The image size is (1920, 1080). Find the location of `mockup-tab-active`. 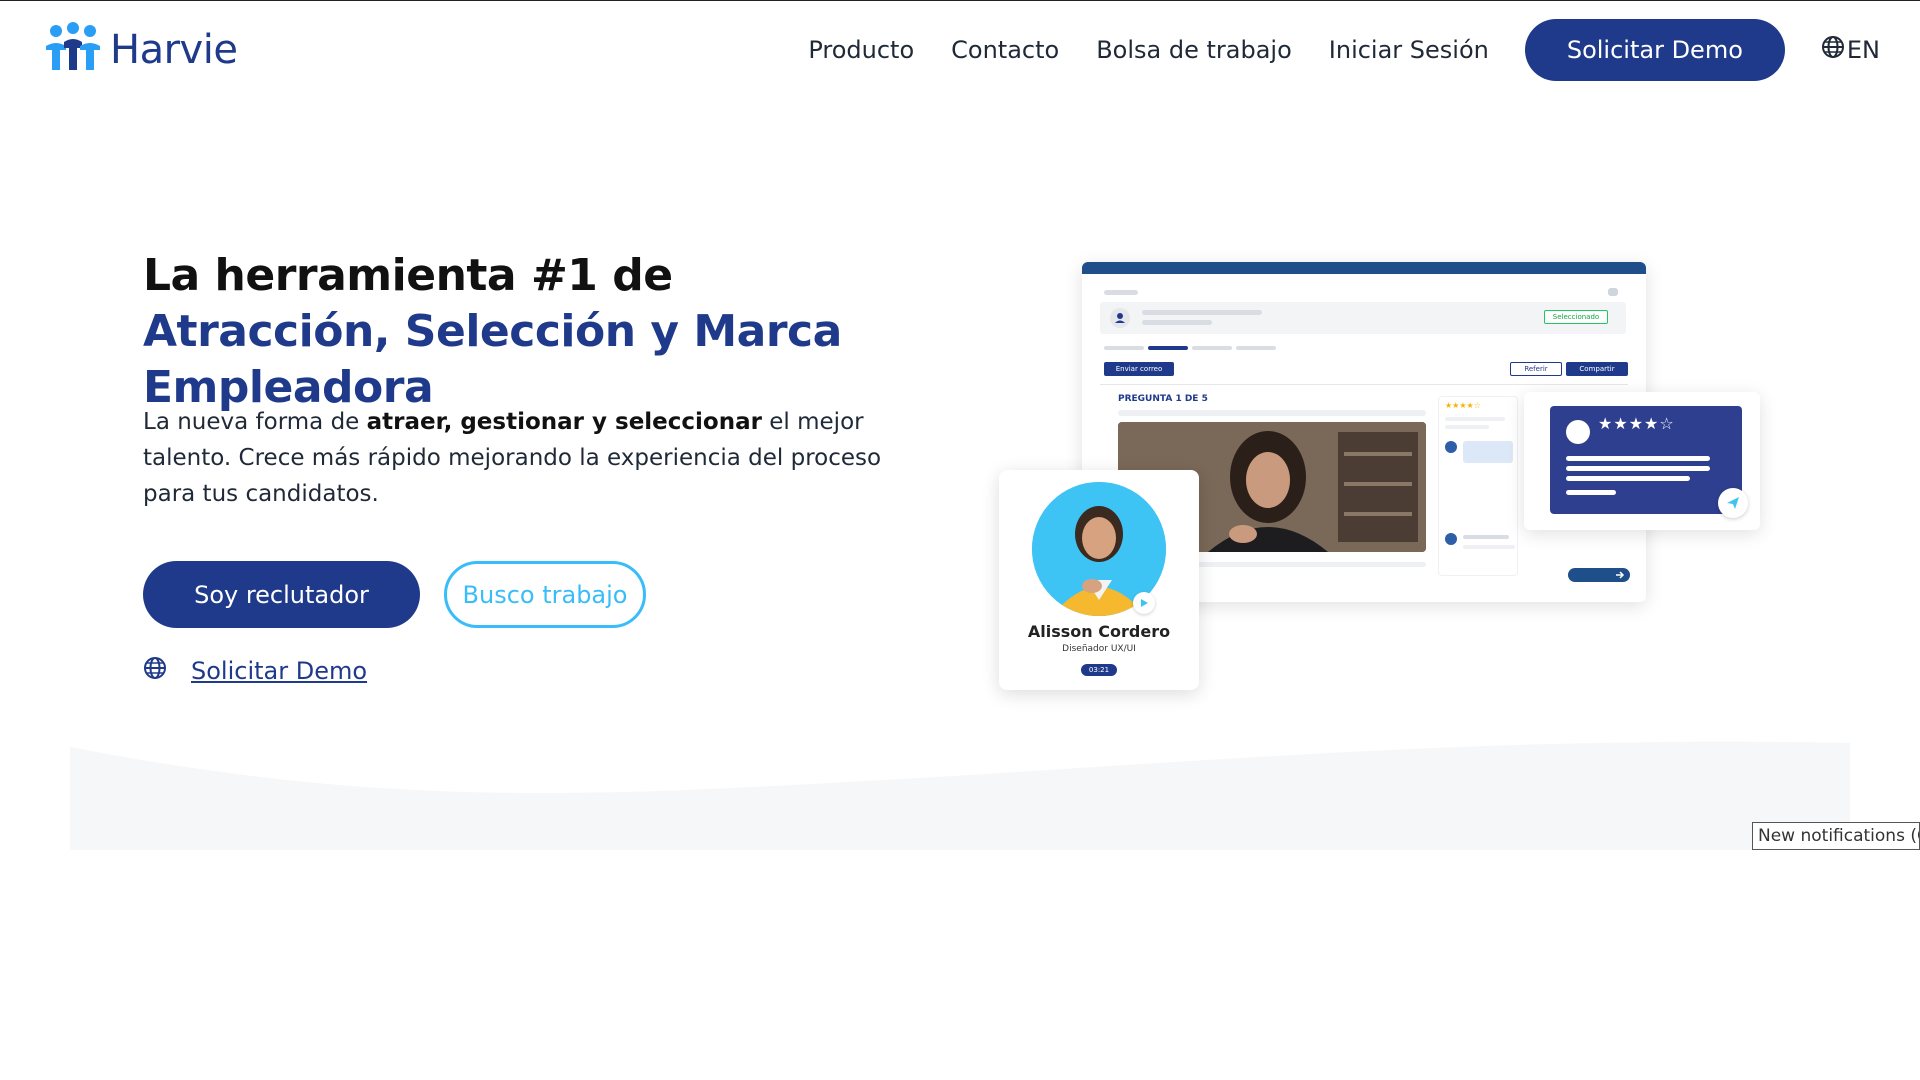

mockup-tab-active is located at coordinates (1168, 348).